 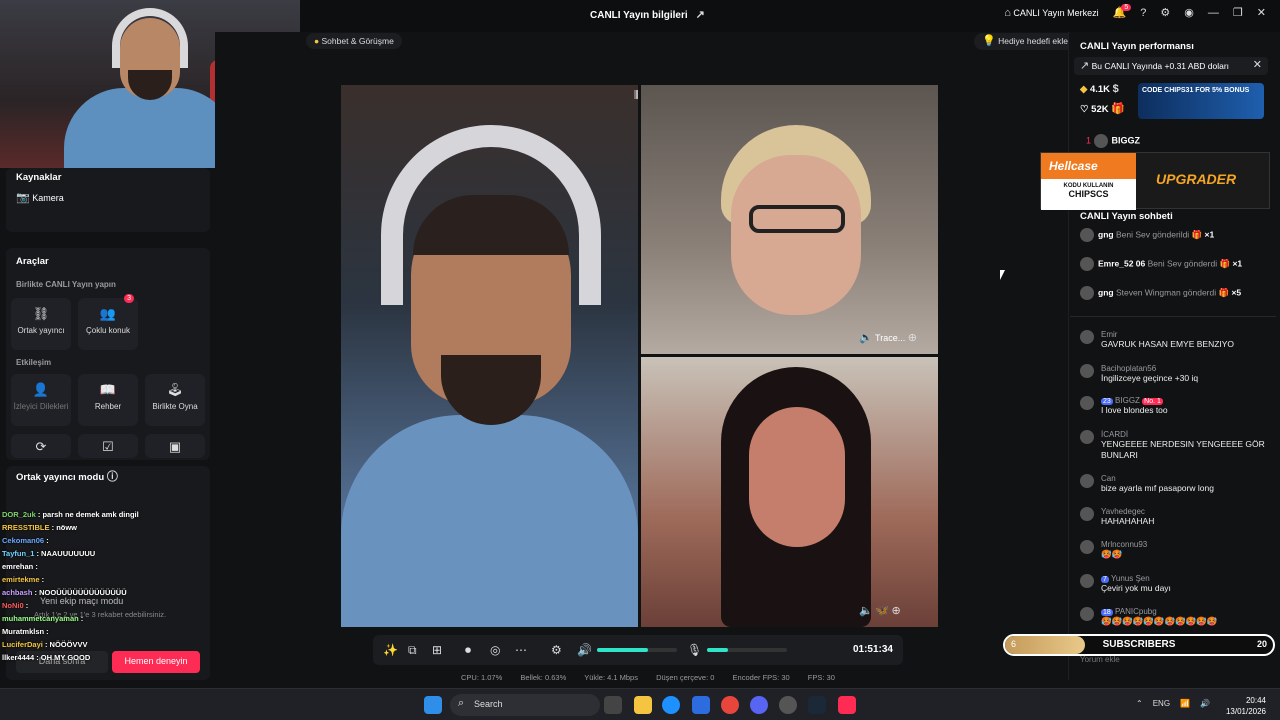 What do you see at coordinates (1189, 13) in the screenshot?
I see `avatar: ◉` at bounding box center [1189, 13].